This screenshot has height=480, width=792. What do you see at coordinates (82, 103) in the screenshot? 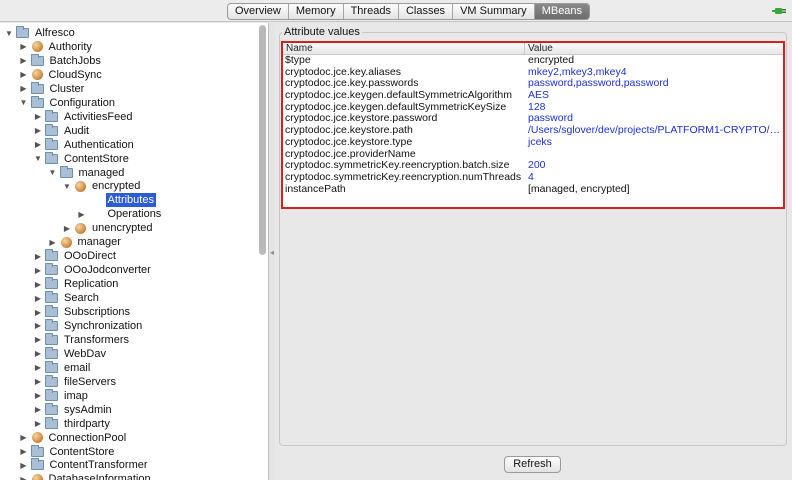
I see `tree-node-label: Configuration` at bounding box center [82, 103].